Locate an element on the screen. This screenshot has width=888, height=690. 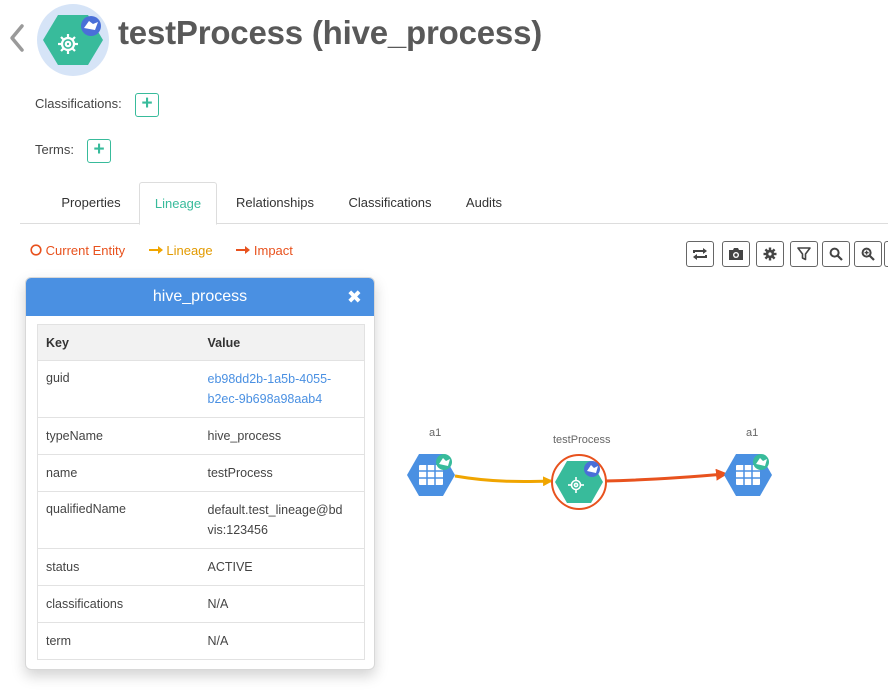
row-key: name is located at coordinates (118, 473).